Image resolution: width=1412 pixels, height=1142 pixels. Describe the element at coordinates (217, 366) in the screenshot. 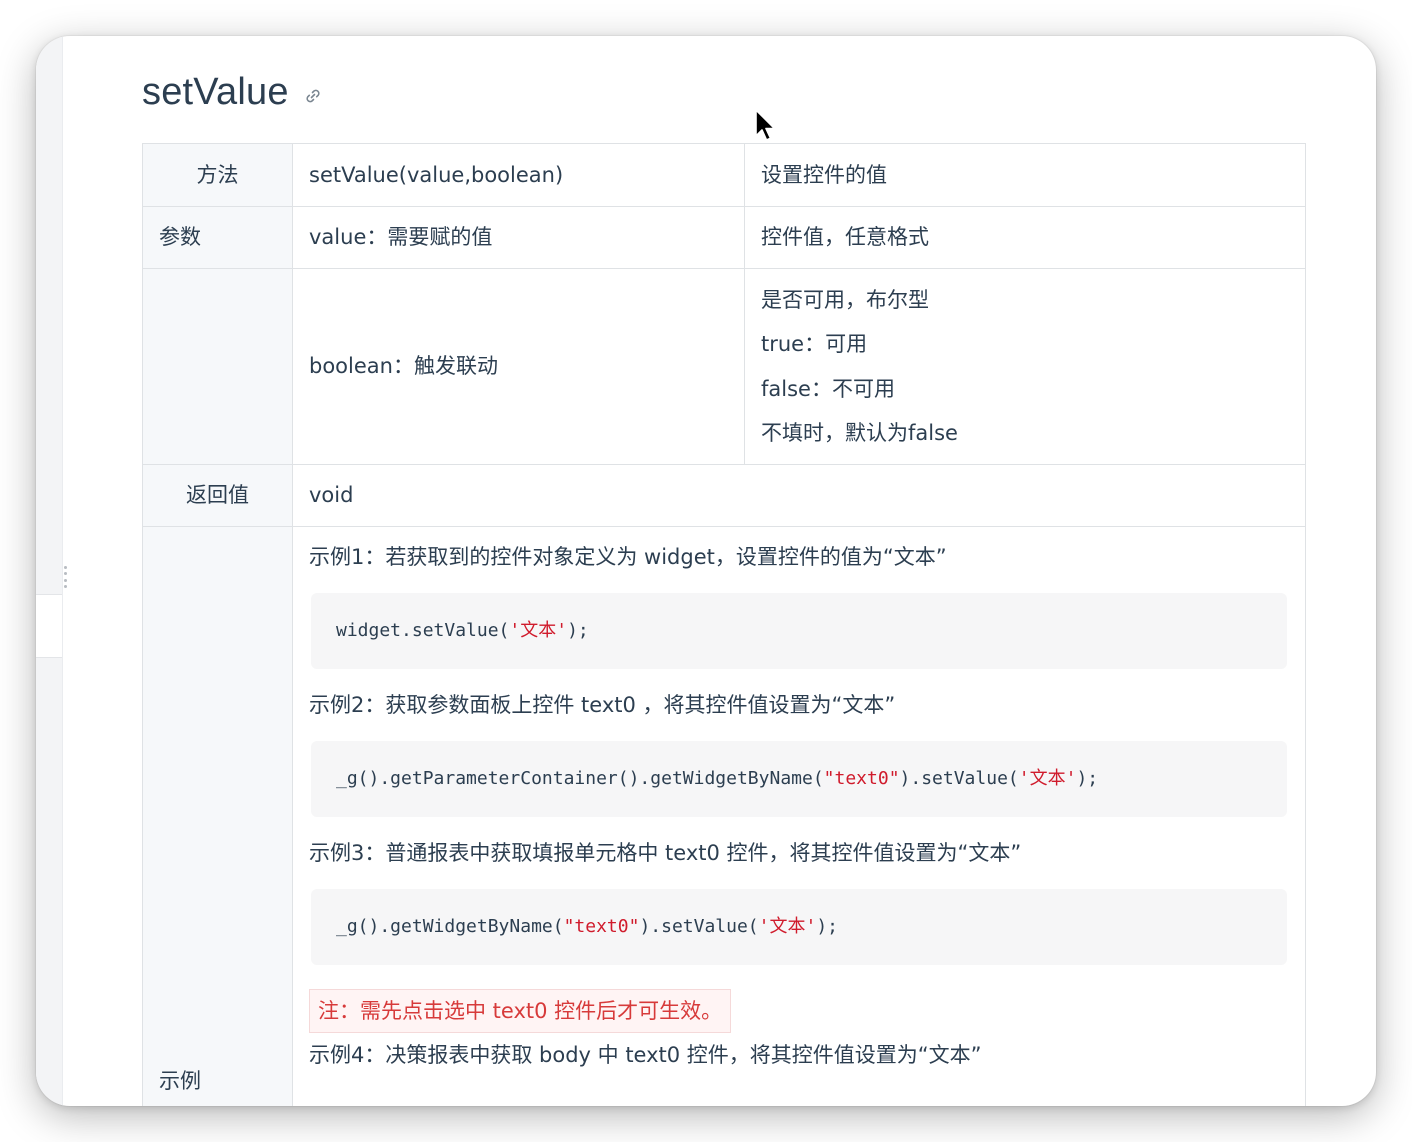

I see `params-label-empty` at that location.